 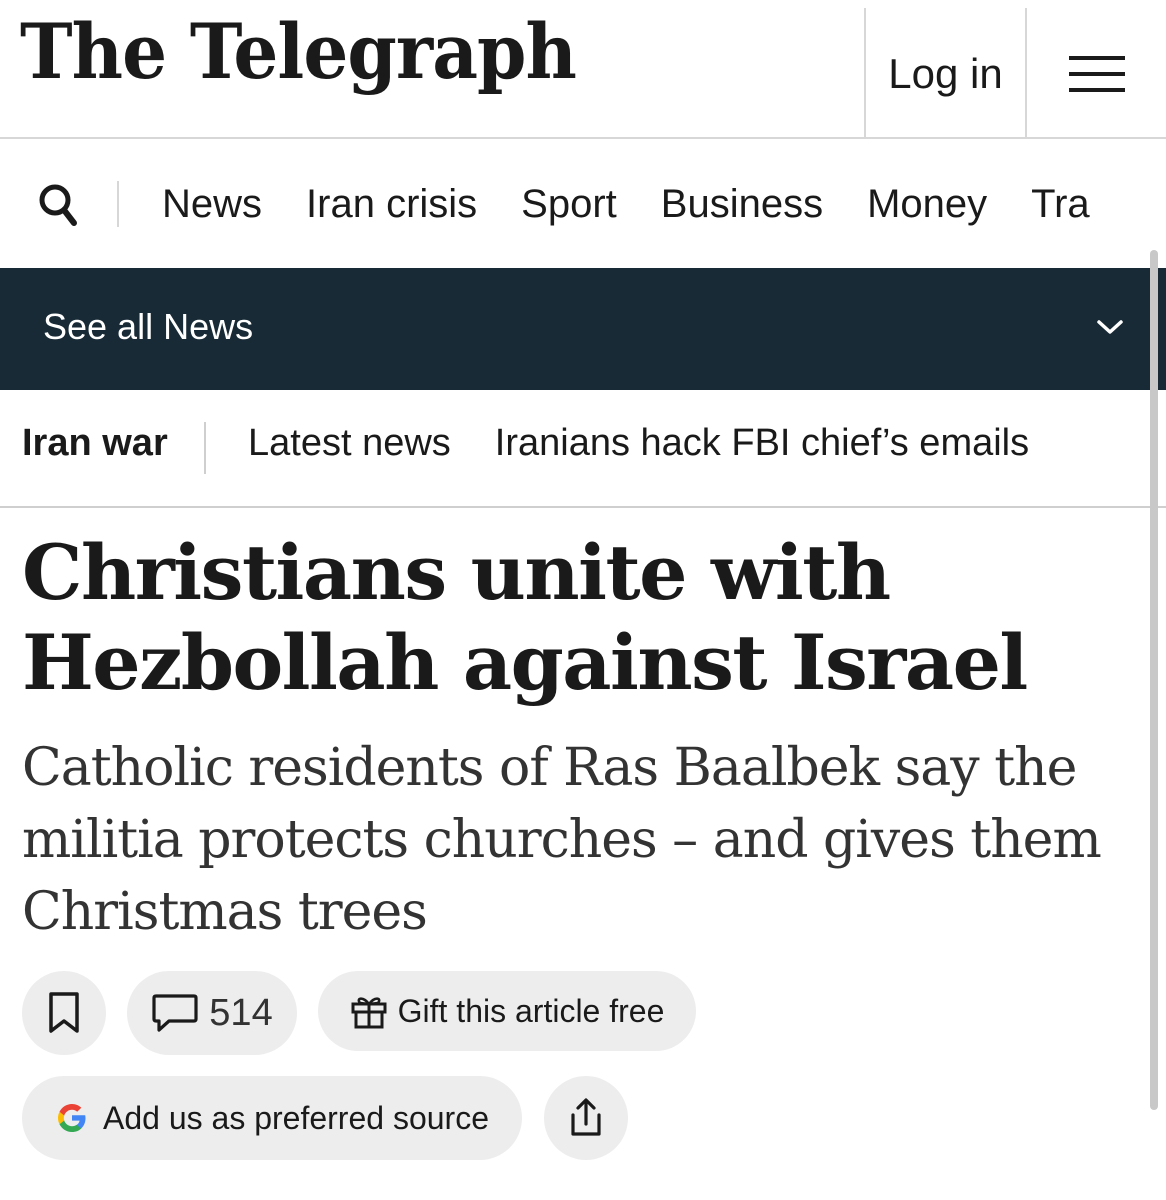 I want to click on nav-item-iran-crisis: Iran crisis, so click(x=391, y=204).